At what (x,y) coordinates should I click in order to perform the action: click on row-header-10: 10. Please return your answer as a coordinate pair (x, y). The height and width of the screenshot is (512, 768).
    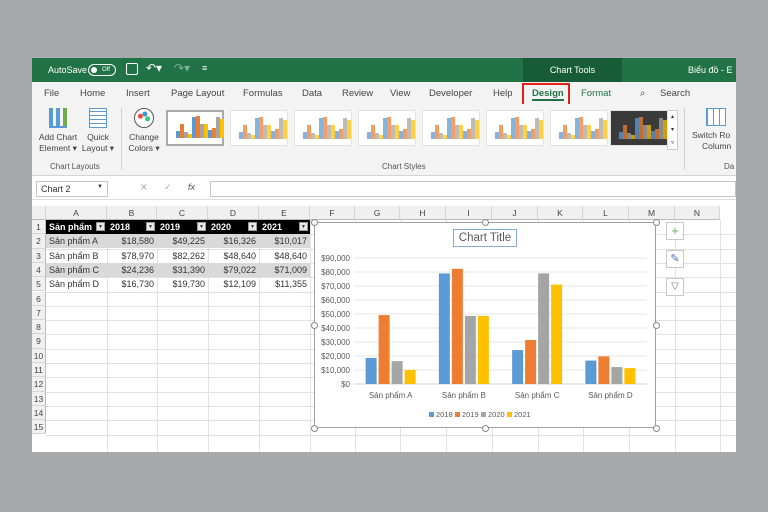
    Looking at the image, I should click on (39, 355).